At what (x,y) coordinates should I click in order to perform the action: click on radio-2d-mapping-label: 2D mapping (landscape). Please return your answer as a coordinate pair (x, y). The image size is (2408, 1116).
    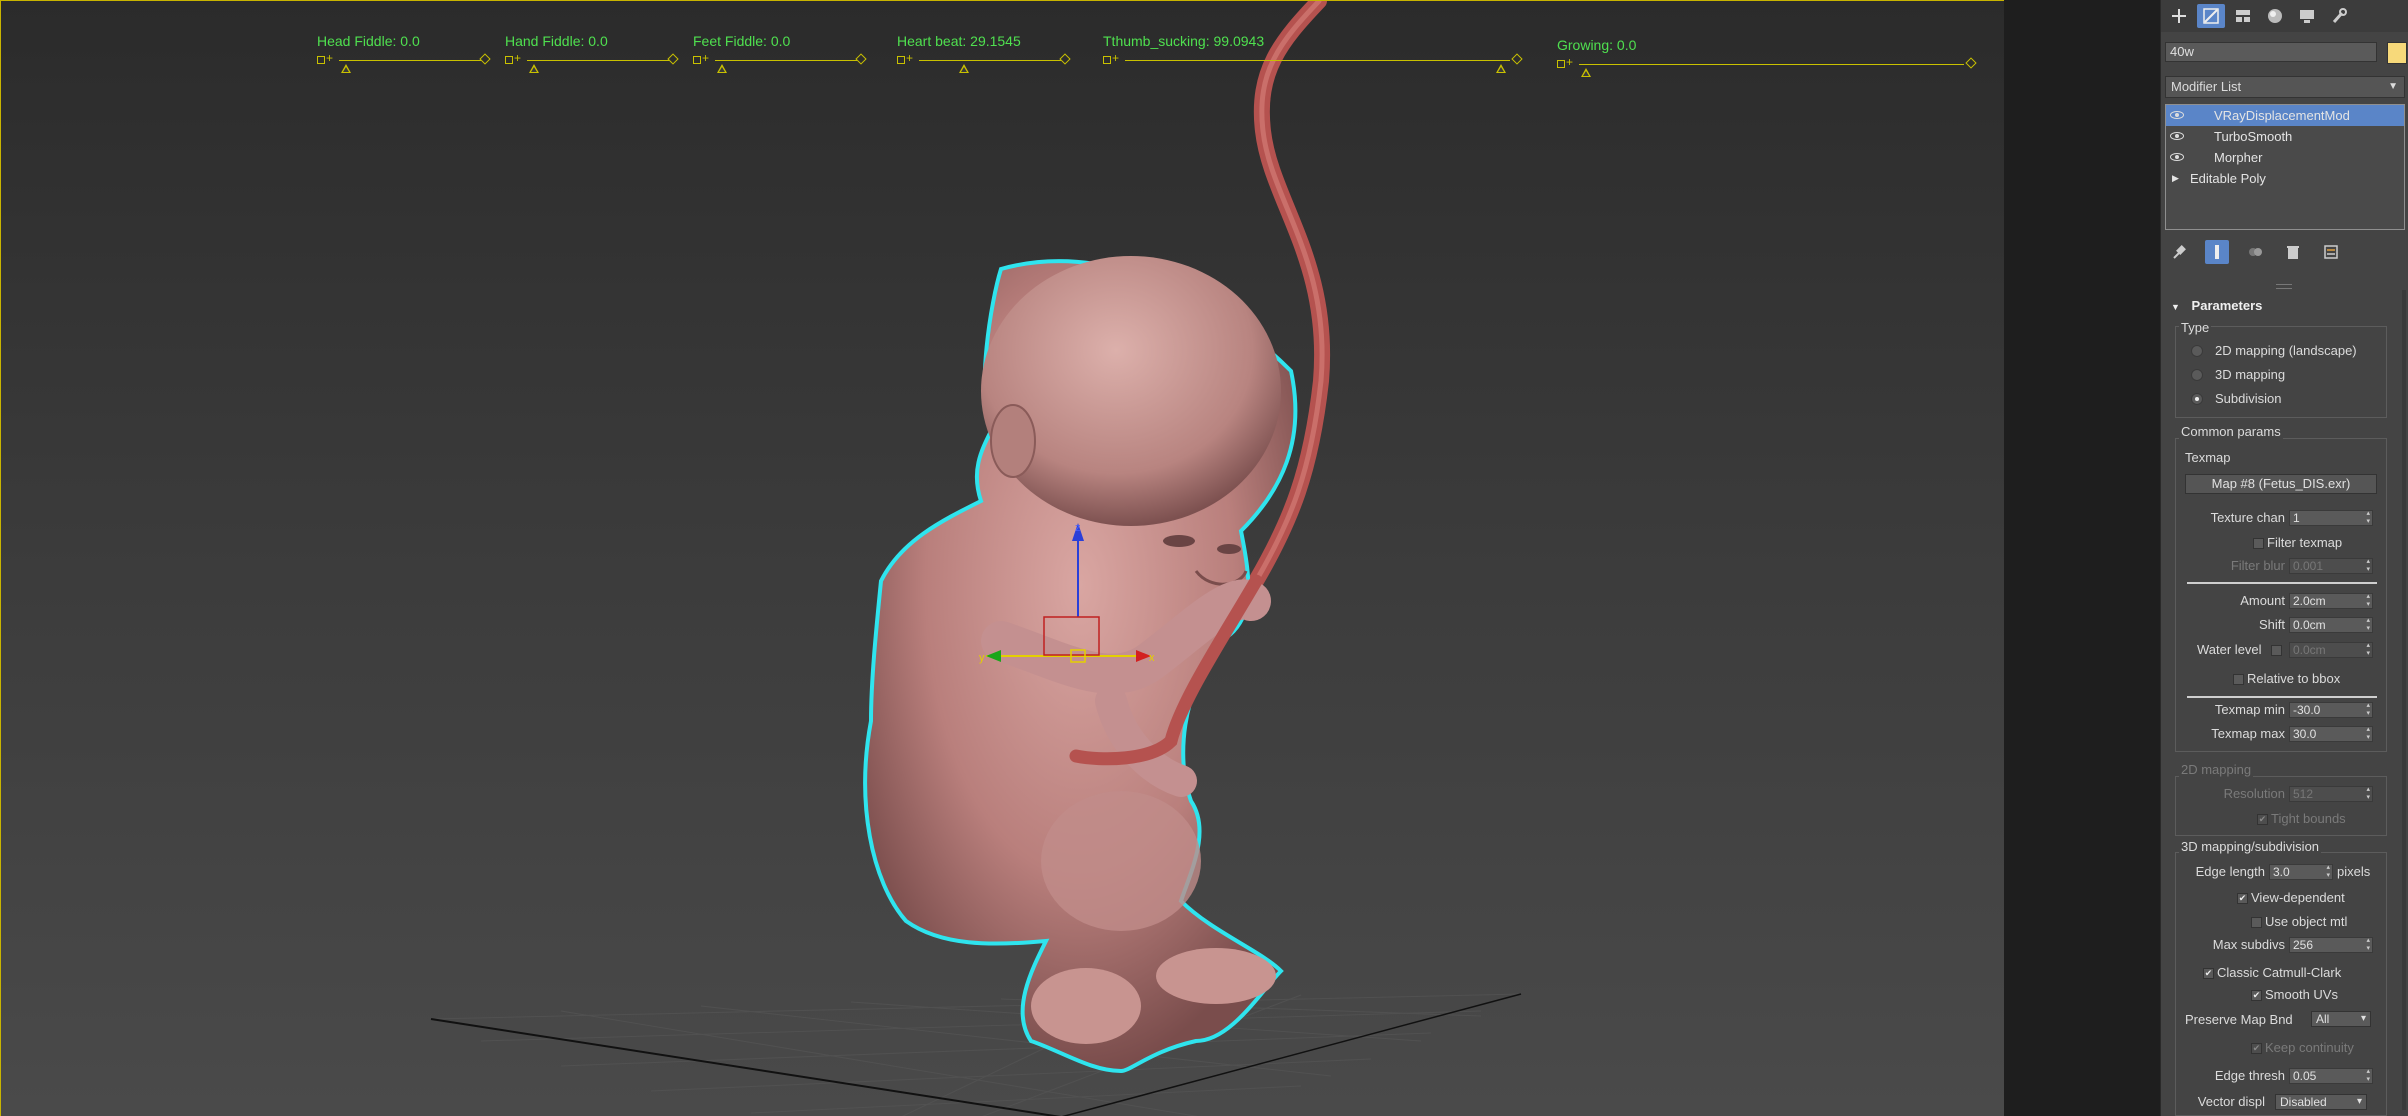
    Looking at the image, I should click on (2286, 350).